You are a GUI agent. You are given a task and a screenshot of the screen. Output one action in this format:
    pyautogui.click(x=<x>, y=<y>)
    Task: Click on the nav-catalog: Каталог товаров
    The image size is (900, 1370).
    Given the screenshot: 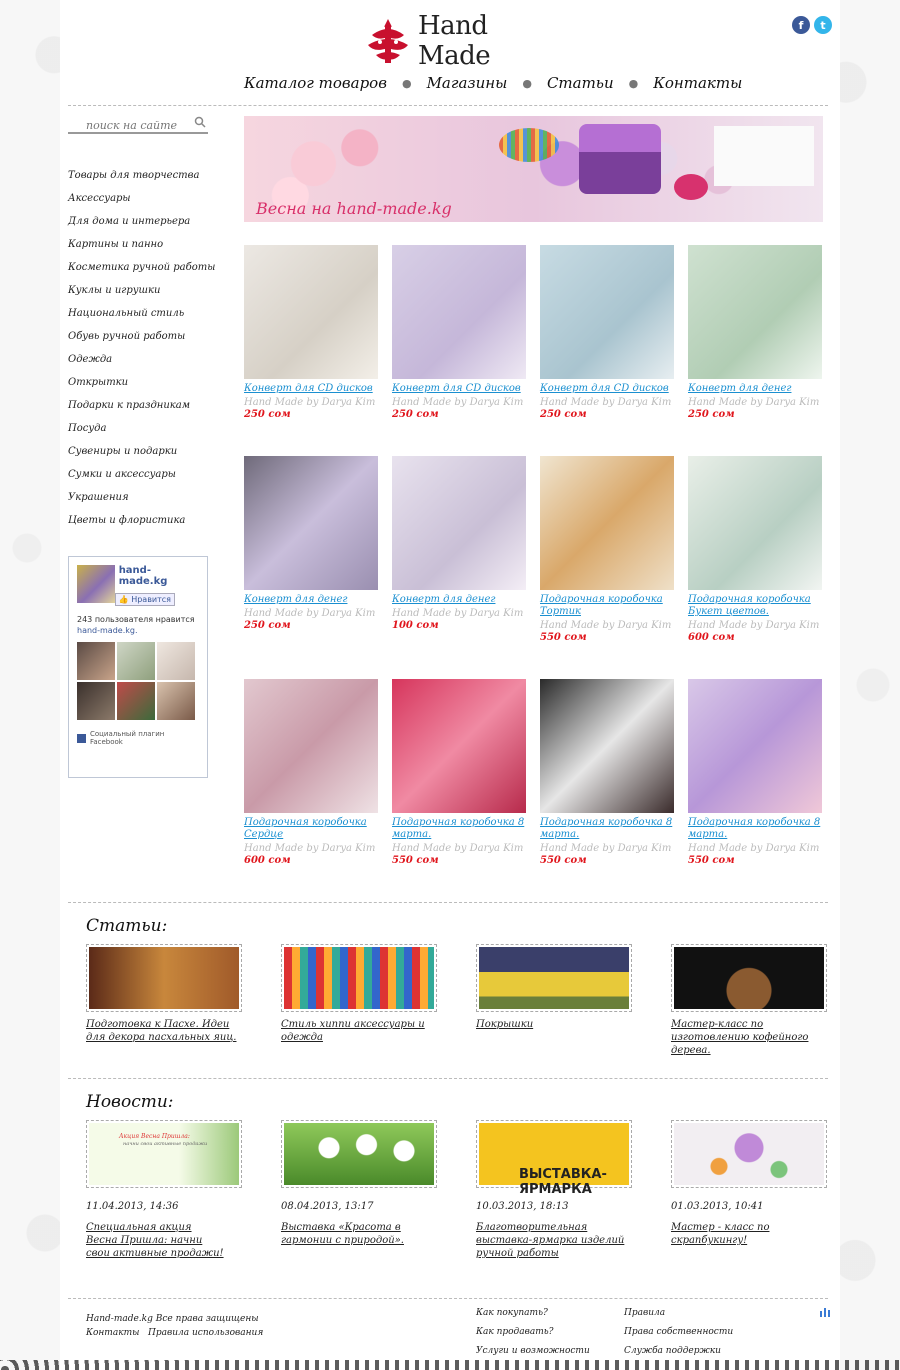 What is the action you would take?
    pyautogui.click(x=315, y=83)
    